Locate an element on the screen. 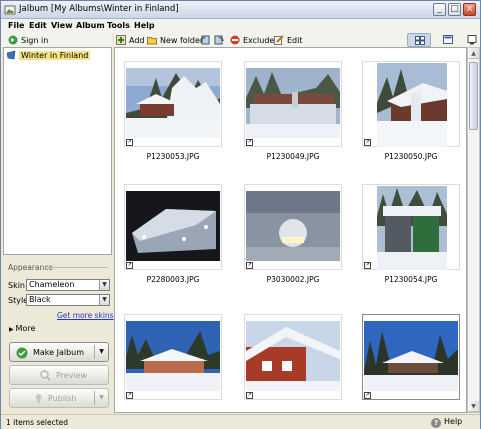  help-icon: ? is located at coordinates (436, 423).